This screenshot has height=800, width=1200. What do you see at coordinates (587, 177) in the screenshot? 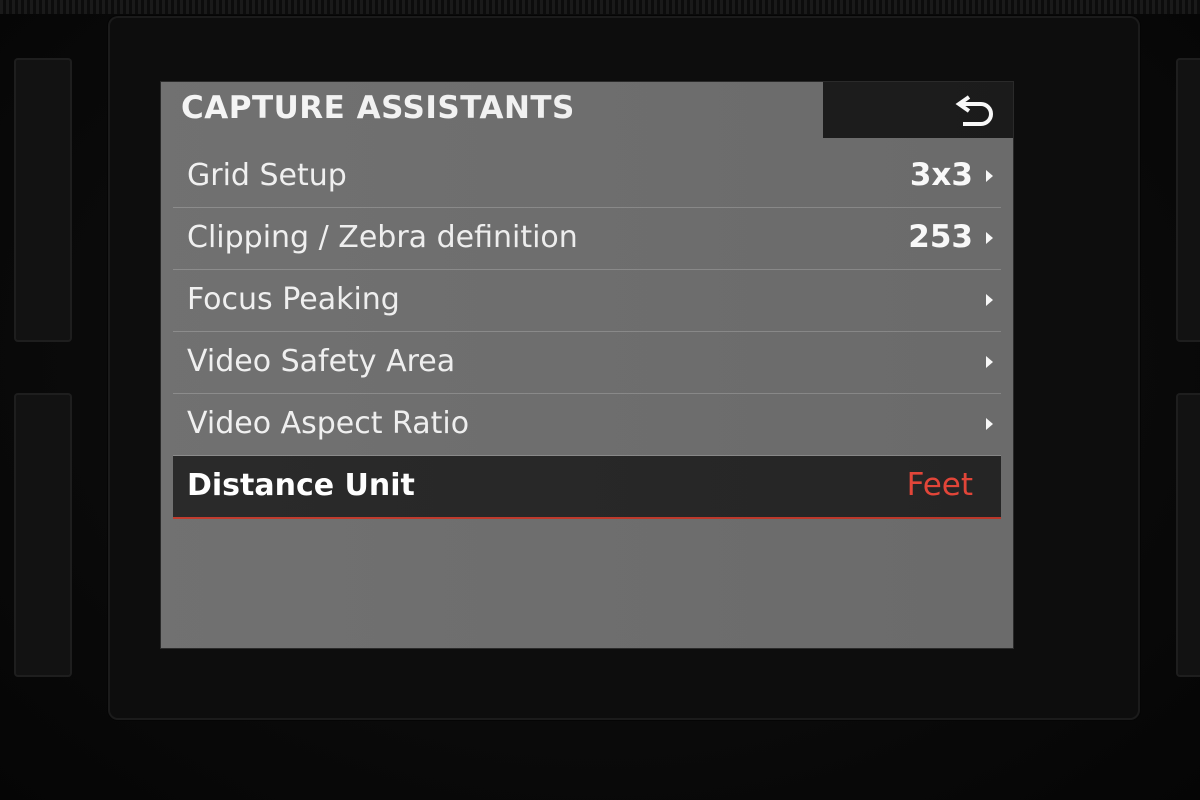
I see `menu-item-grid-setup: Grid Setup 3x3` at bounding box center [587, 177].